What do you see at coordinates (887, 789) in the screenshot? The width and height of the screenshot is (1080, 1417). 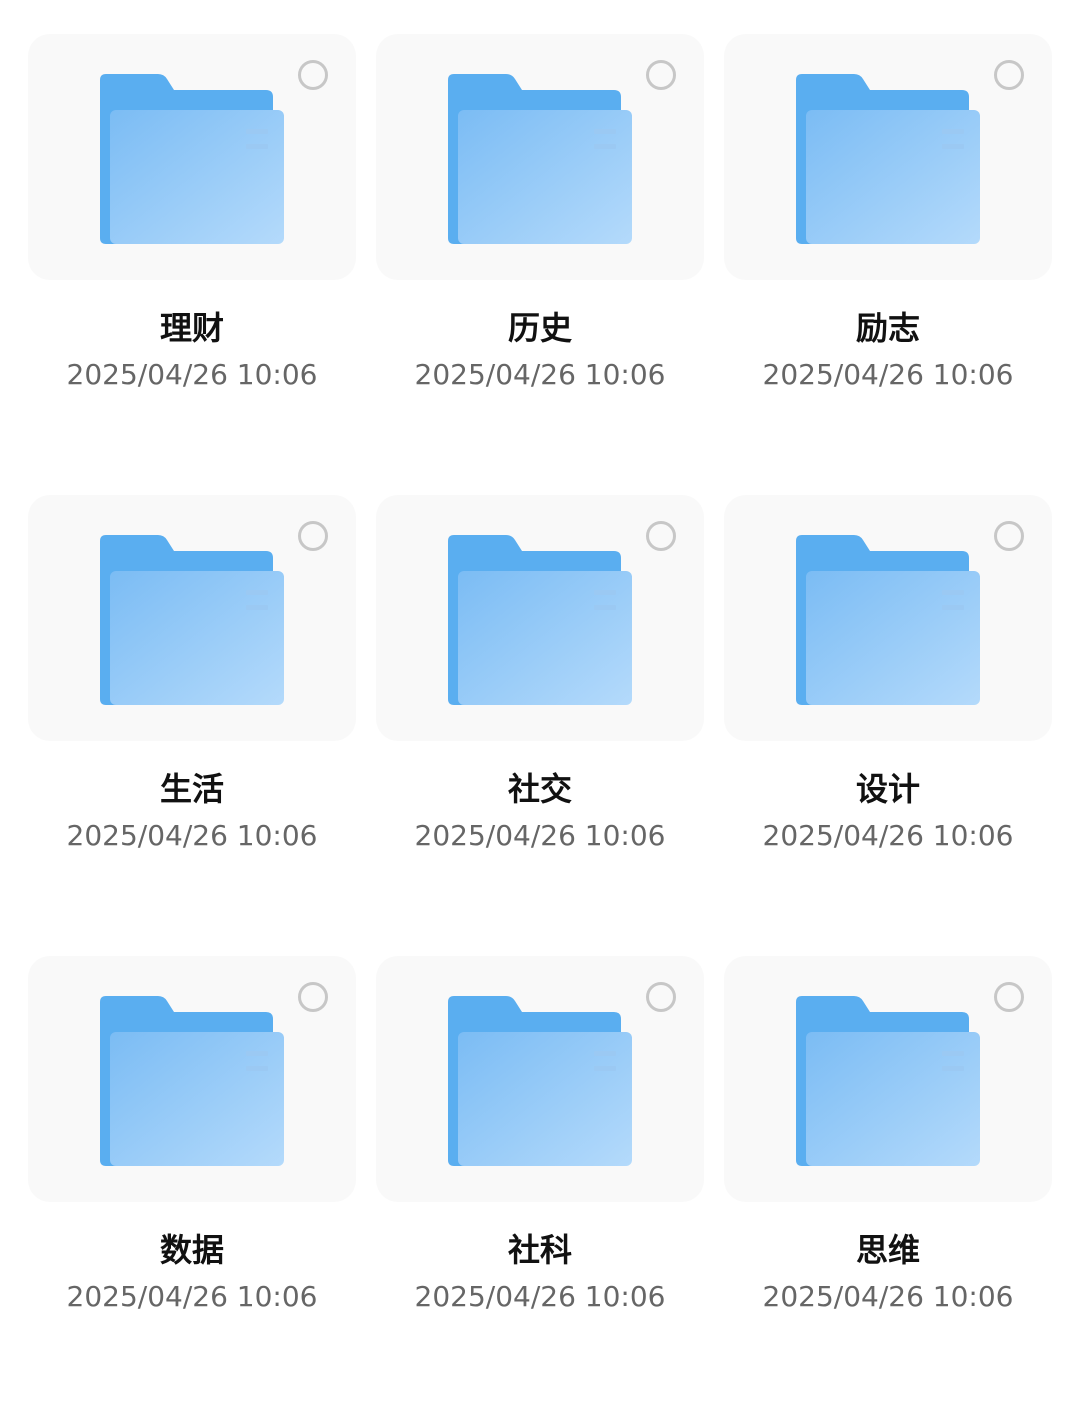 I see `folder-name: 设计` at bounding box center [887, 789].